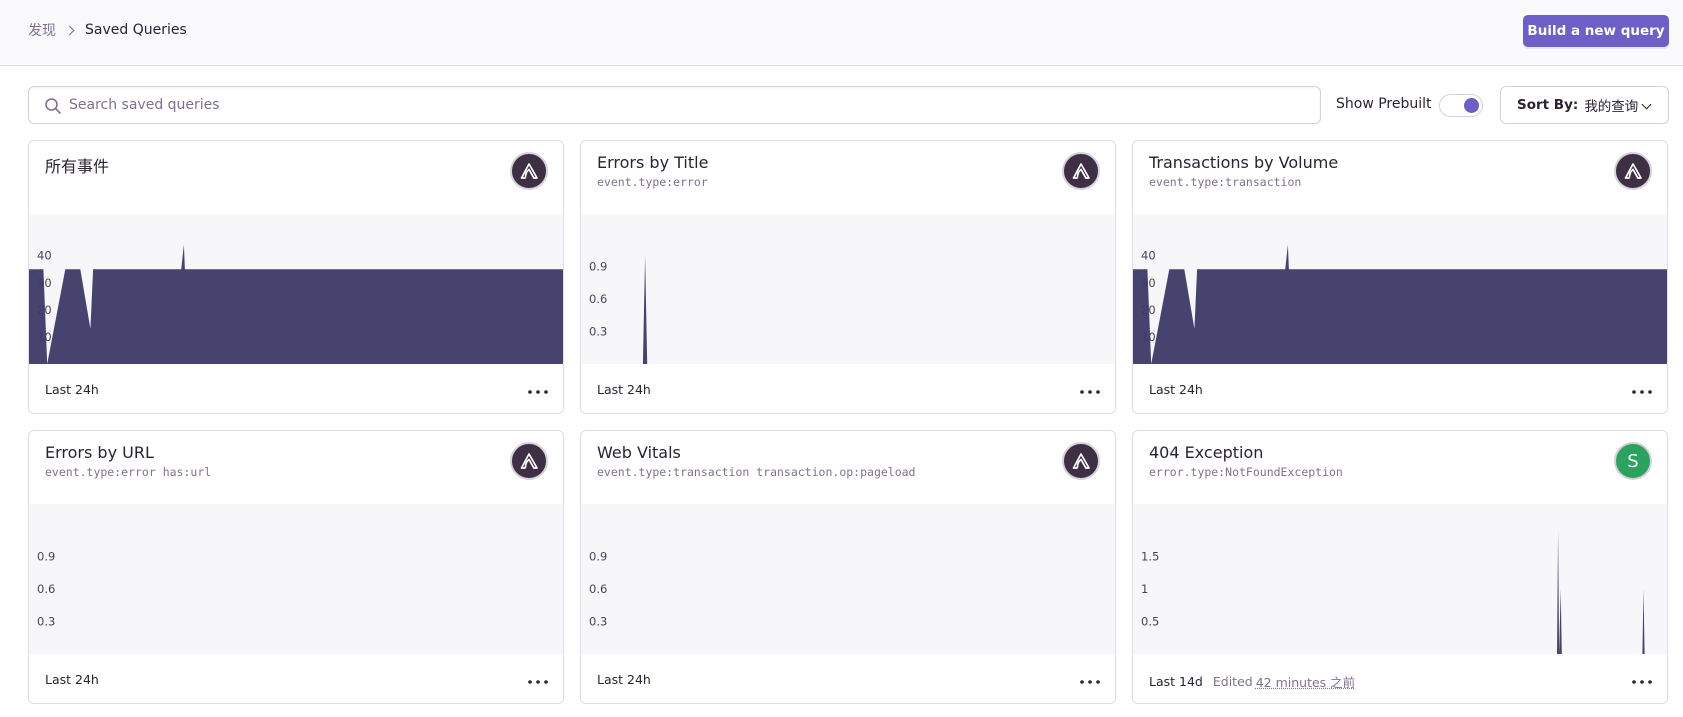  I want to click on toggle-knob, so click(1471, 105).